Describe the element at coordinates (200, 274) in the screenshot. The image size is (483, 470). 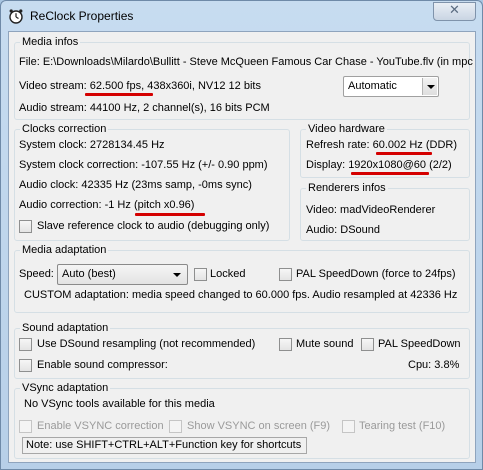
I see `locked-checkbox` at that location.